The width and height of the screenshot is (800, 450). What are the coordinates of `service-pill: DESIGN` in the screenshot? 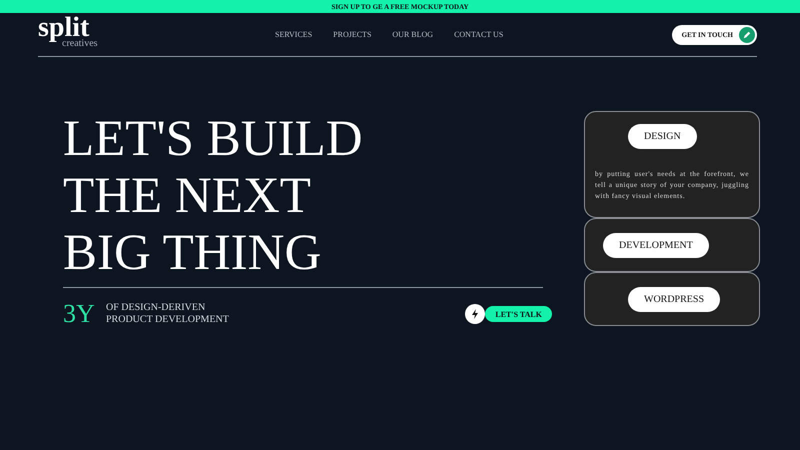 It's located at (662, 136).